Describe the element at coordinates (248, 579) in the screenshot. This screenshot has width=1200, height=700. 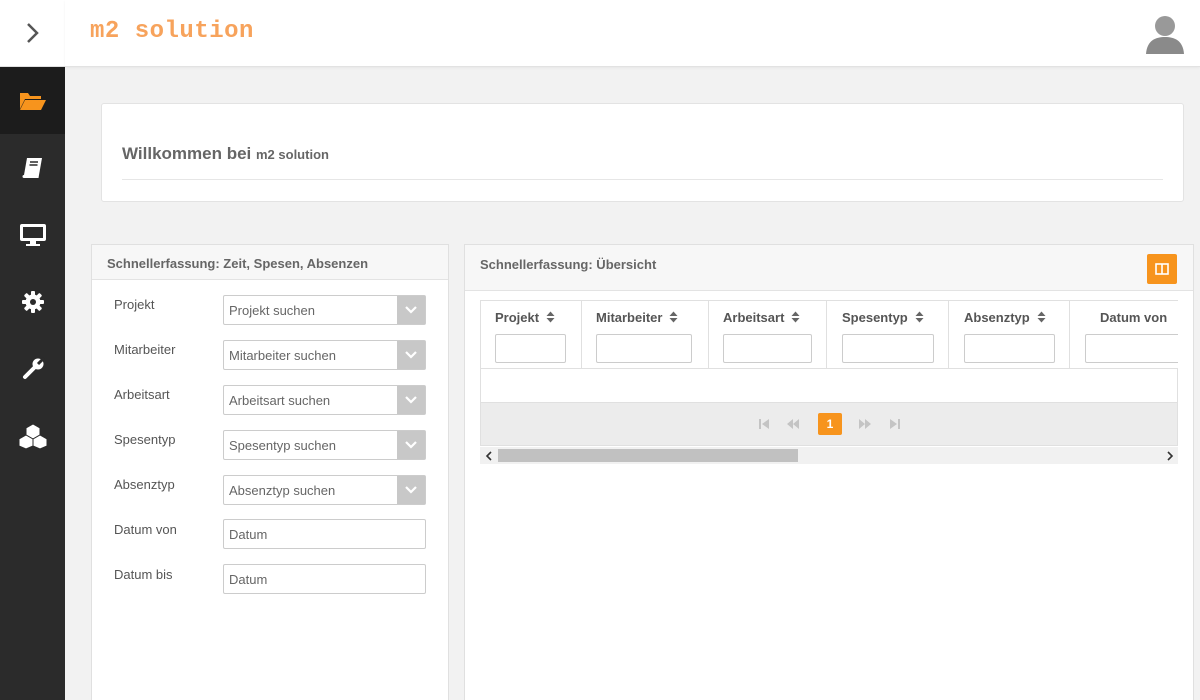
I see `datum-bis-placeholder: Datum` at that location.